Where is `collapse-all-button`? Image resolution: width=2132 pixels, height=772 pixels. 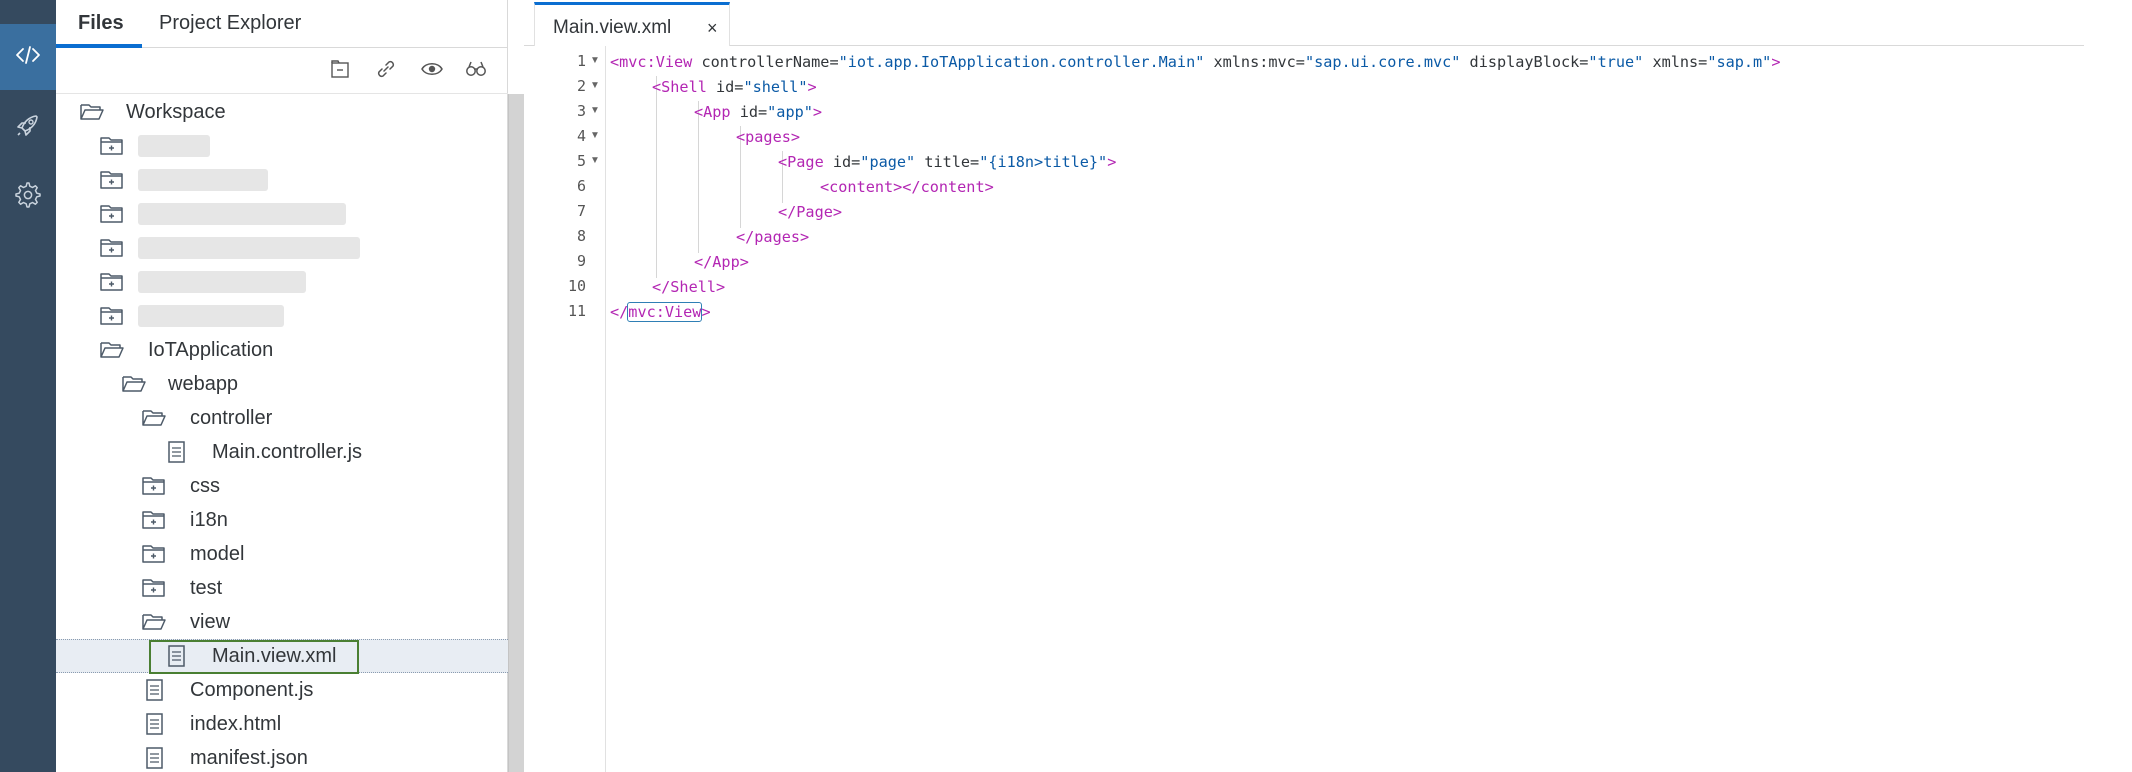 collapse-all-button is located at coordinates (340, 71).